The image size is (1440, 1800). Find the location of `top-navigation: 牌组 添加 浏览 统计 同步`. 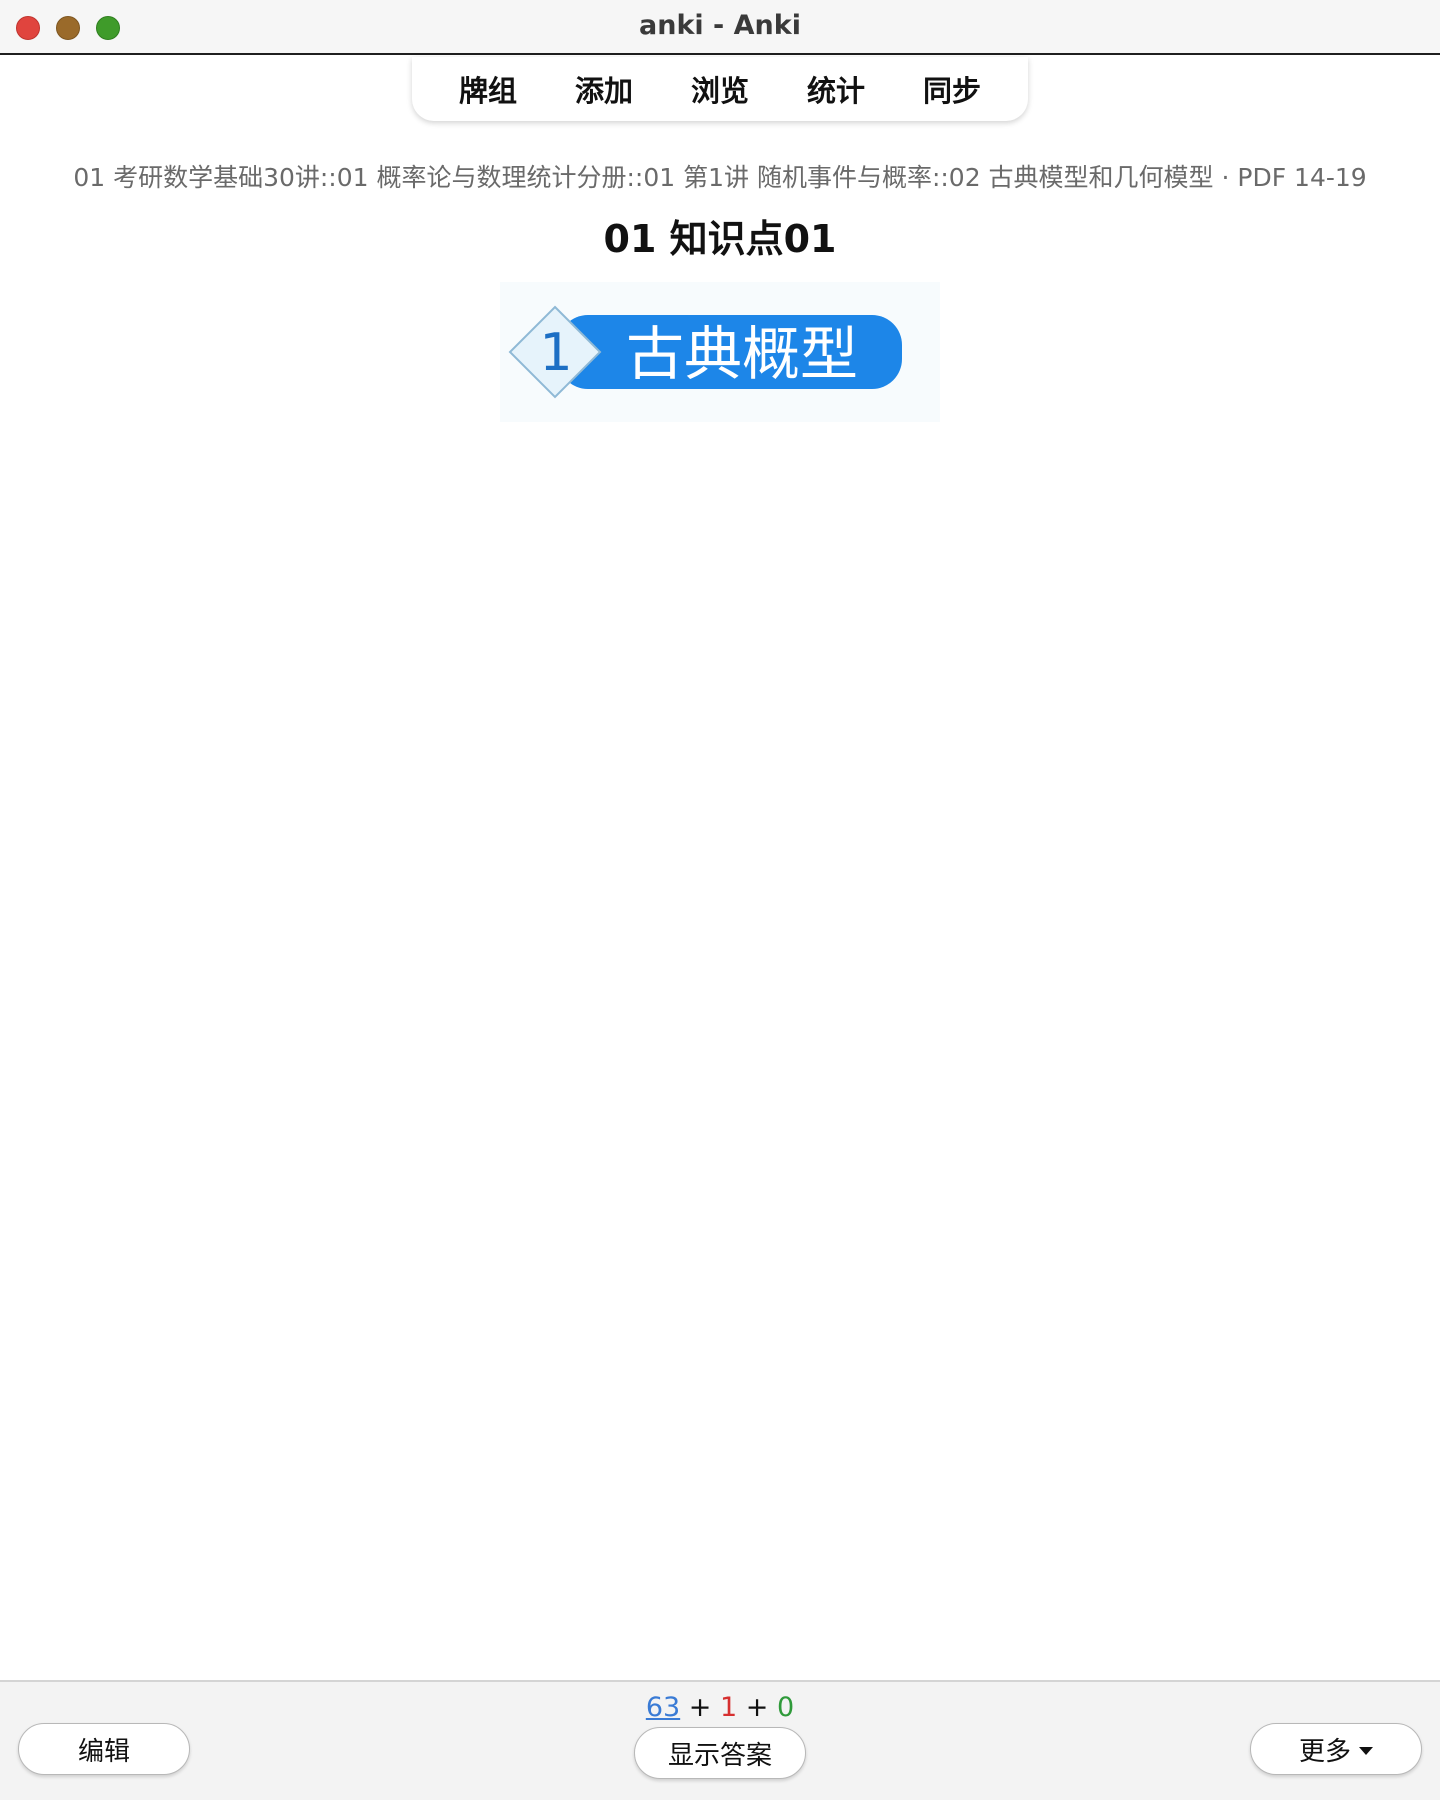

top-navigation: 牌组 添加 浏览 统计 同步 is located at coordinates (720, 89).